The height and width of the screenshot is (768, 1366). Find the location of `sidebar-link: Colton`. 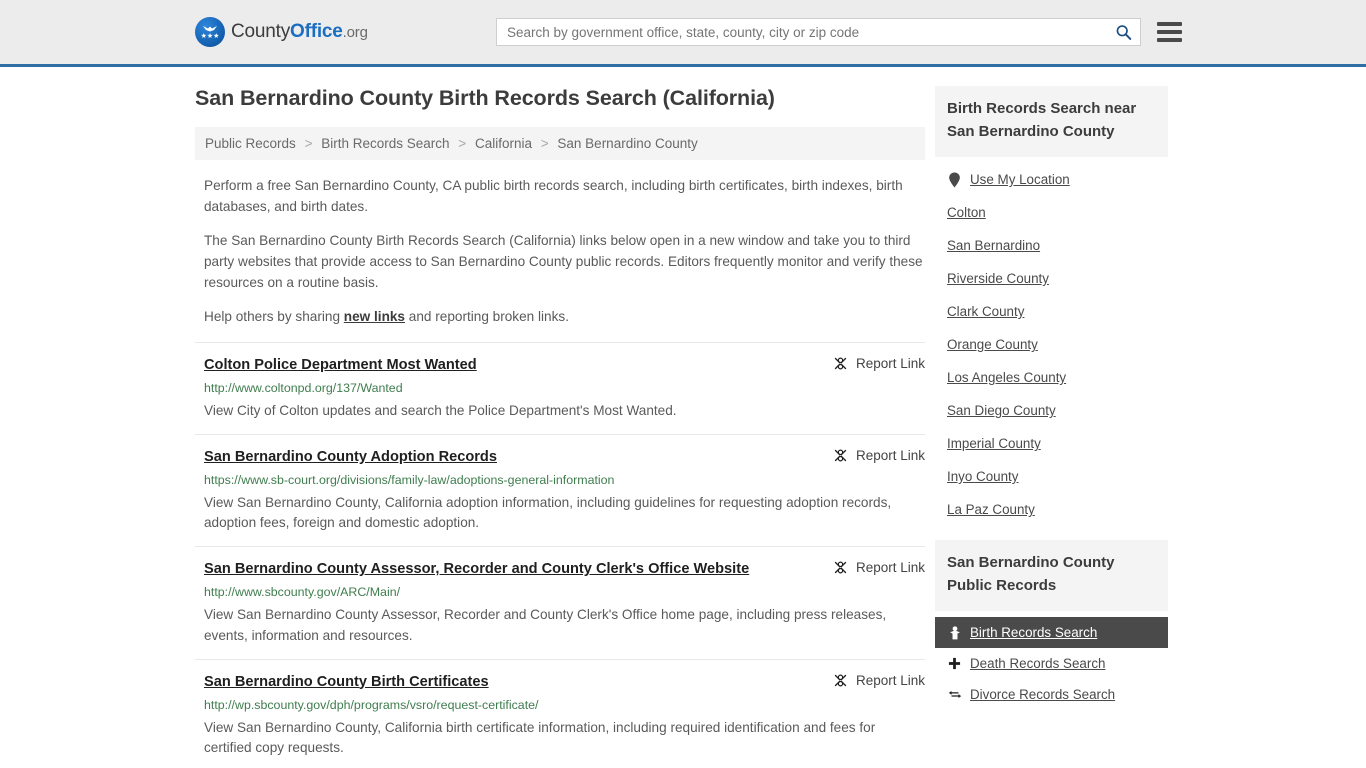

sidebar-link: Colton is located at coordinates (966, 212).